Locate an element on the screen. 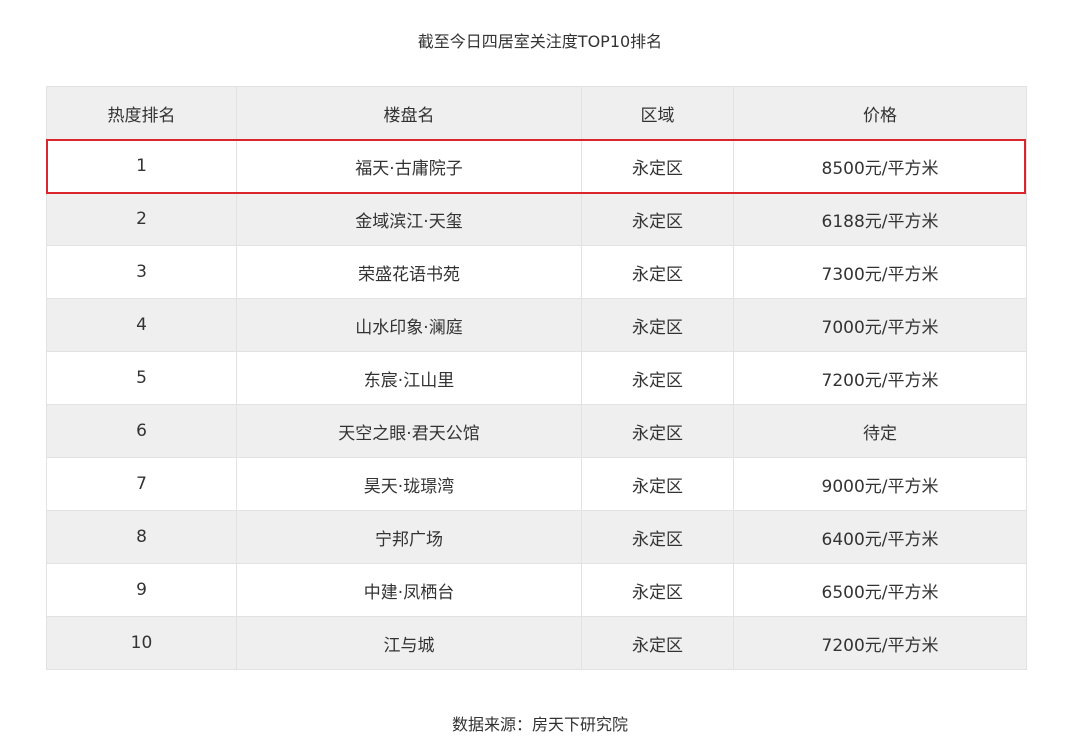  cell-name: 福天·古庸院子 is located at coordinates (409, 166).